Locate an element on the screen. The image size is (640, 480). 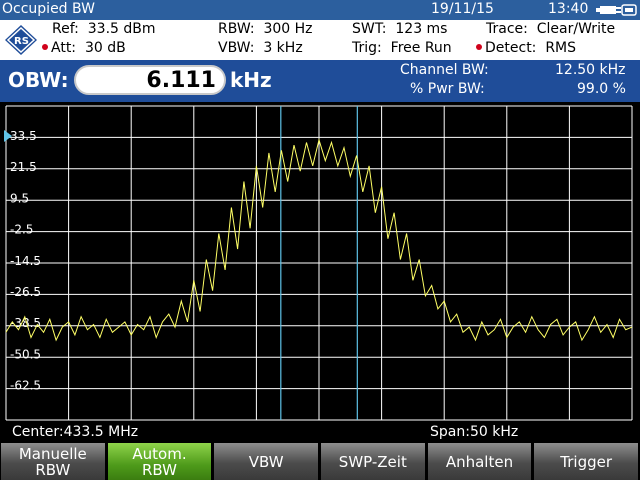
softkey-label: VBW is located at coordinates (266, 461).